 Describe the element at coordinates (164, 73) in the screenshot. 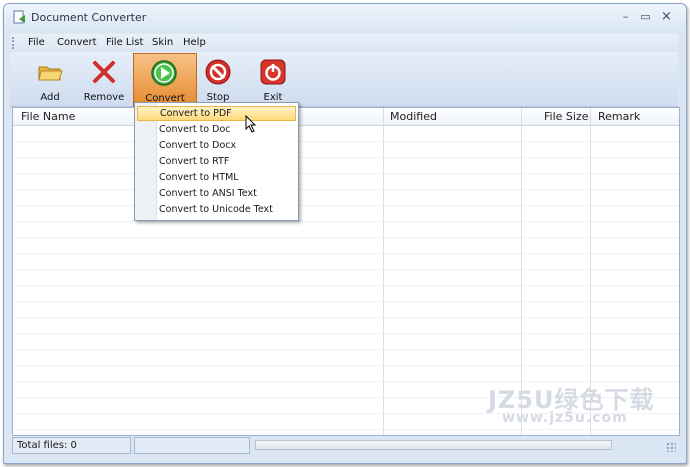

I see `play-icon` at that location.